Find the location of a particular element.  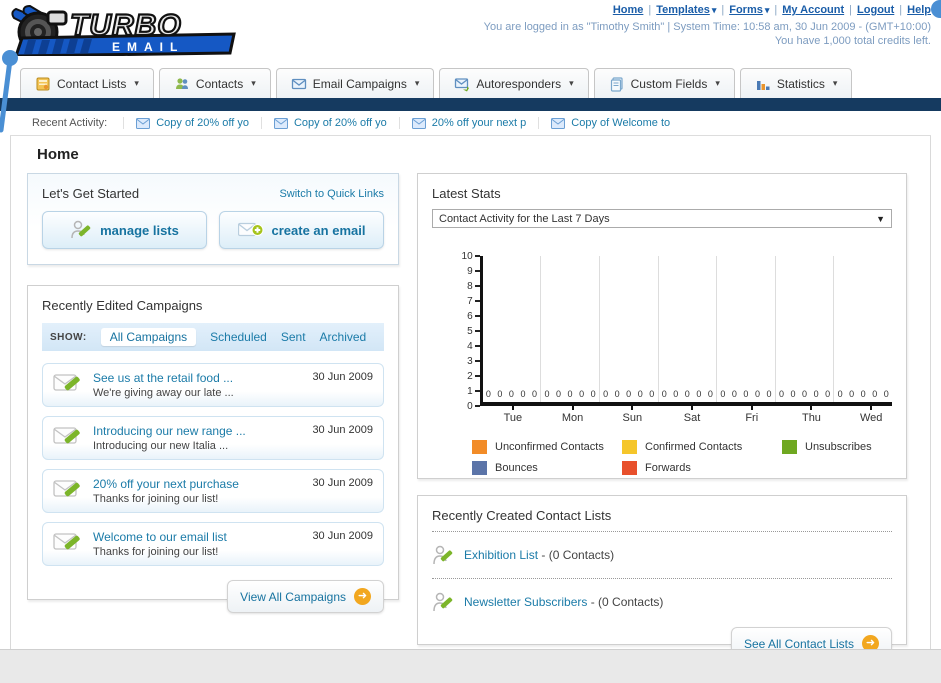

tab-email-campaigns: Email Campaigns ▾ is located at coordinates (355, 83).